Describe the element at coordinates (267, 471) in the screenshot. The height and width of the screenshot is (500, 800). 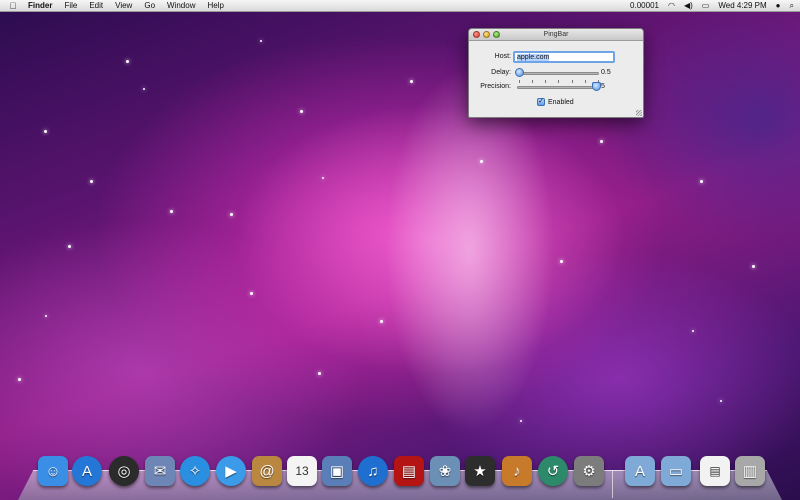
I see `address-book-icon: @` at that location.